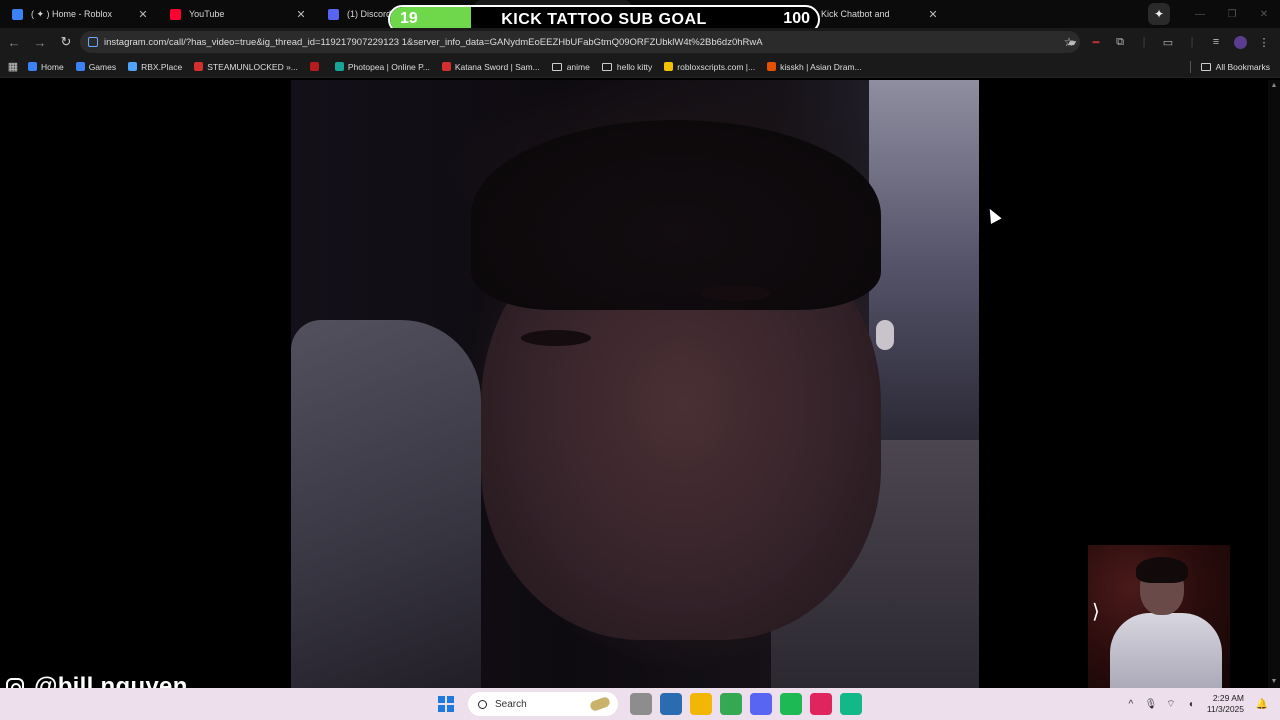 The width and height of the screenshot is (1280, 720). I want to click on kisskh-icon, so click(772, 66).